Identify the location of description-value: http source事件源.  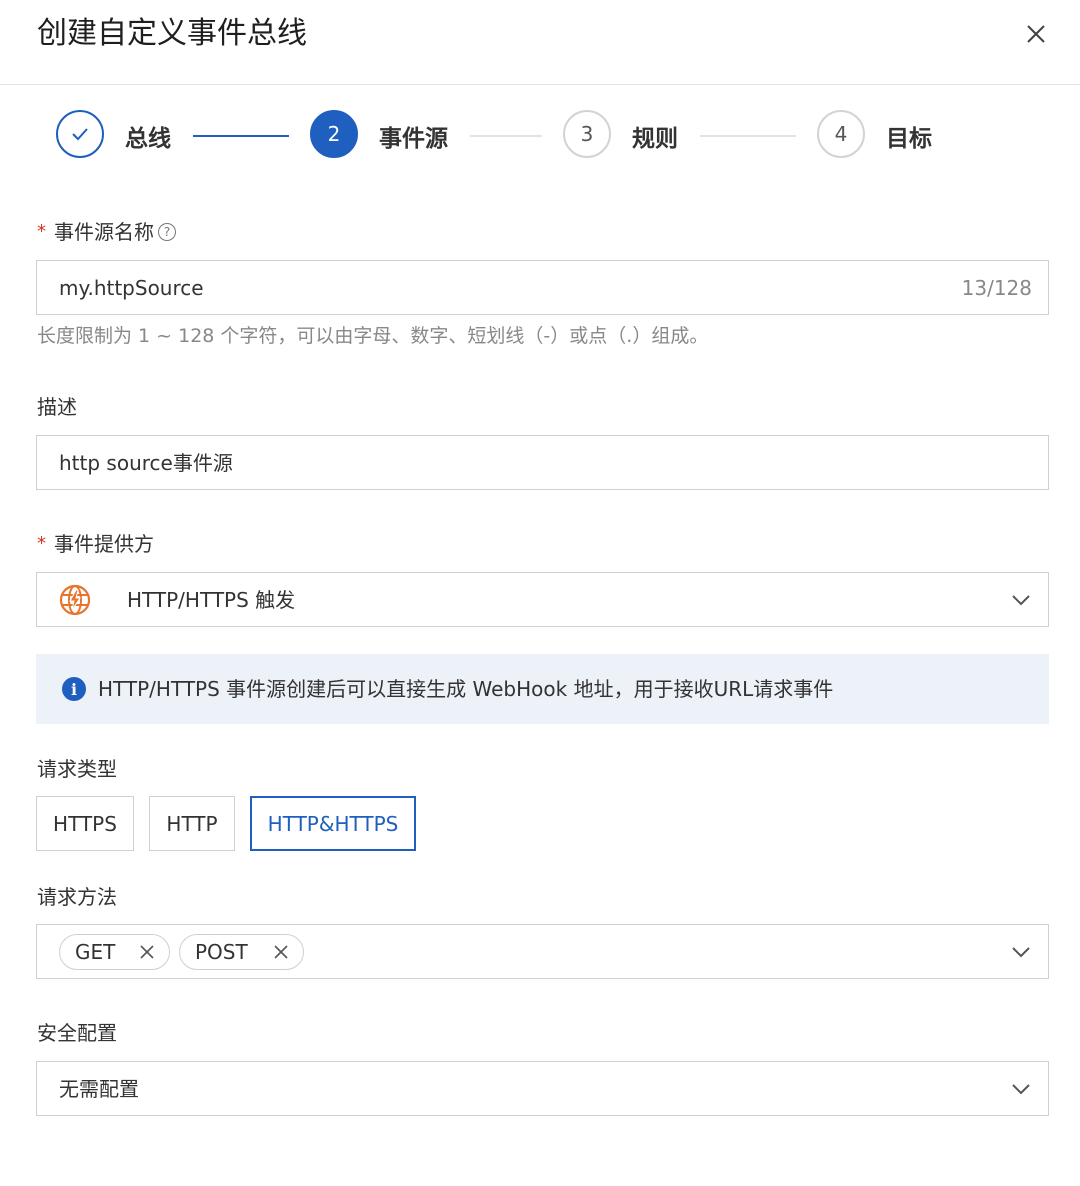
(146, 463).